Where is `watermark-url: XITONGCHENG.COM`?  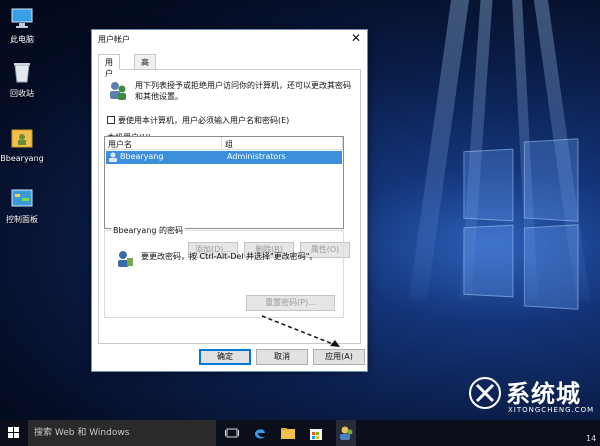 watermark-url: XITONGCHENG.COM is located at coordinates (551, 410).